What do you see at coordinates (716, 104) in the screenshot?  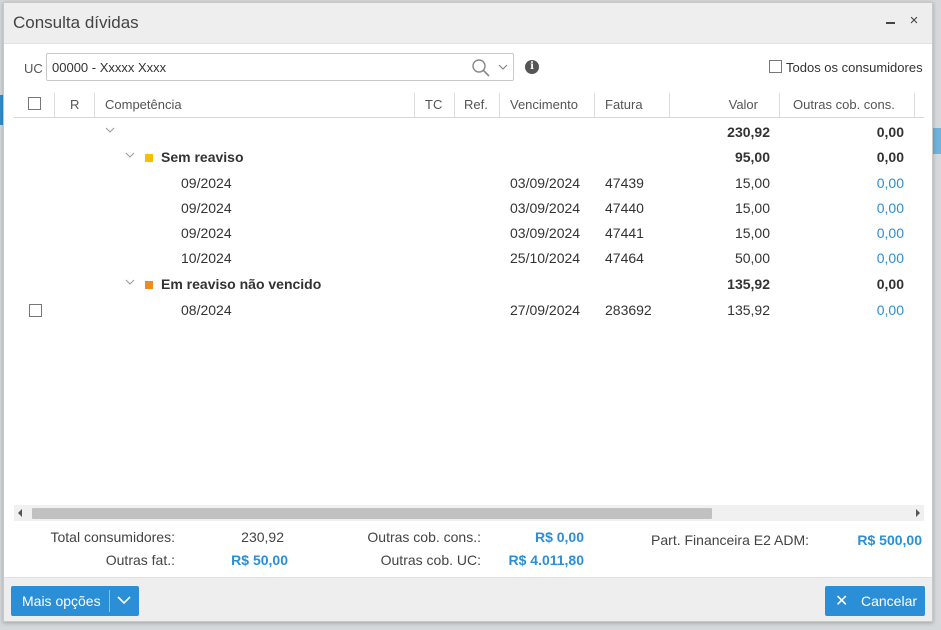 I see `column-header-valor: Valor` at bounding box center [716, 104].